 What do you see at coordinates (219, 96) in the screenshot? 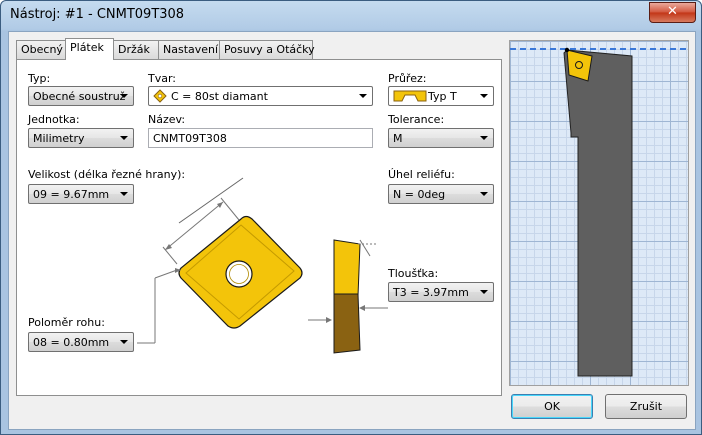
I see `tvar-value: C = 80st diamant` at bounding box center [219, 96].